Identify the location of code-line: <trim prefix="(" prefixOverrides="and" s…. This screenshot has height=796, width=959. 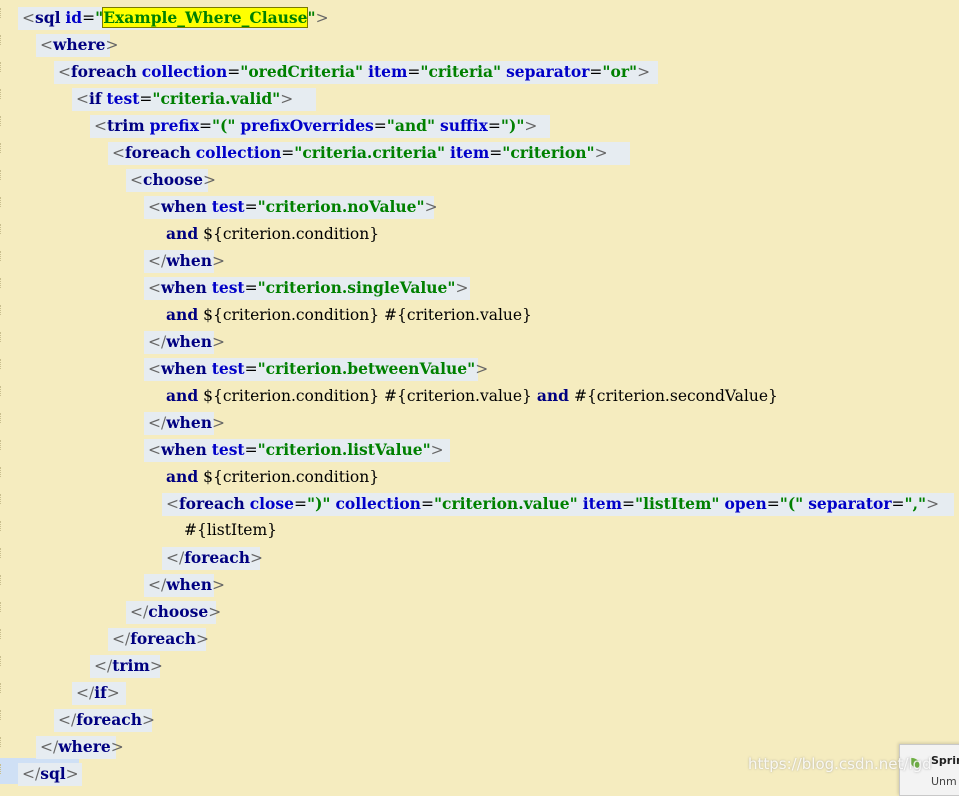
(320, 125).